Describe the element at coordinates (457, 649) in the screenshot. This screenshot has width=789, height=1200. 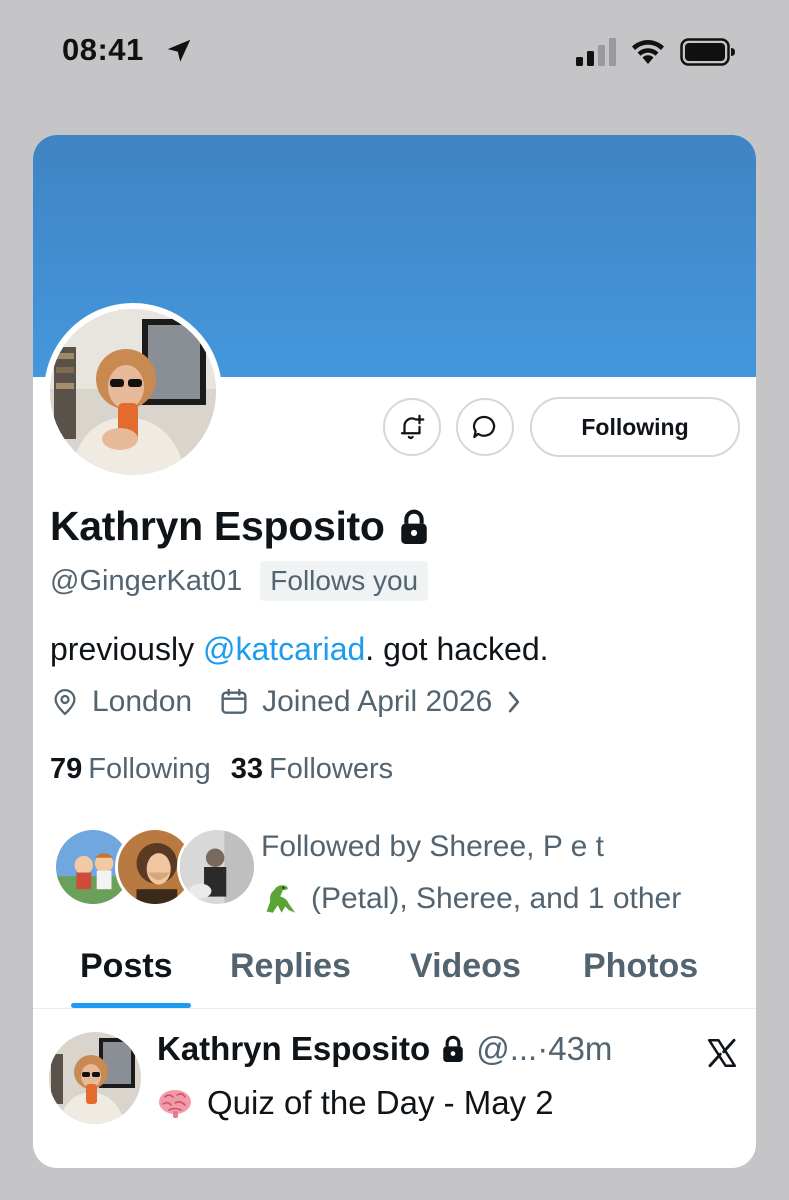
I see `bio-suffix: . got hacked.` at that location.